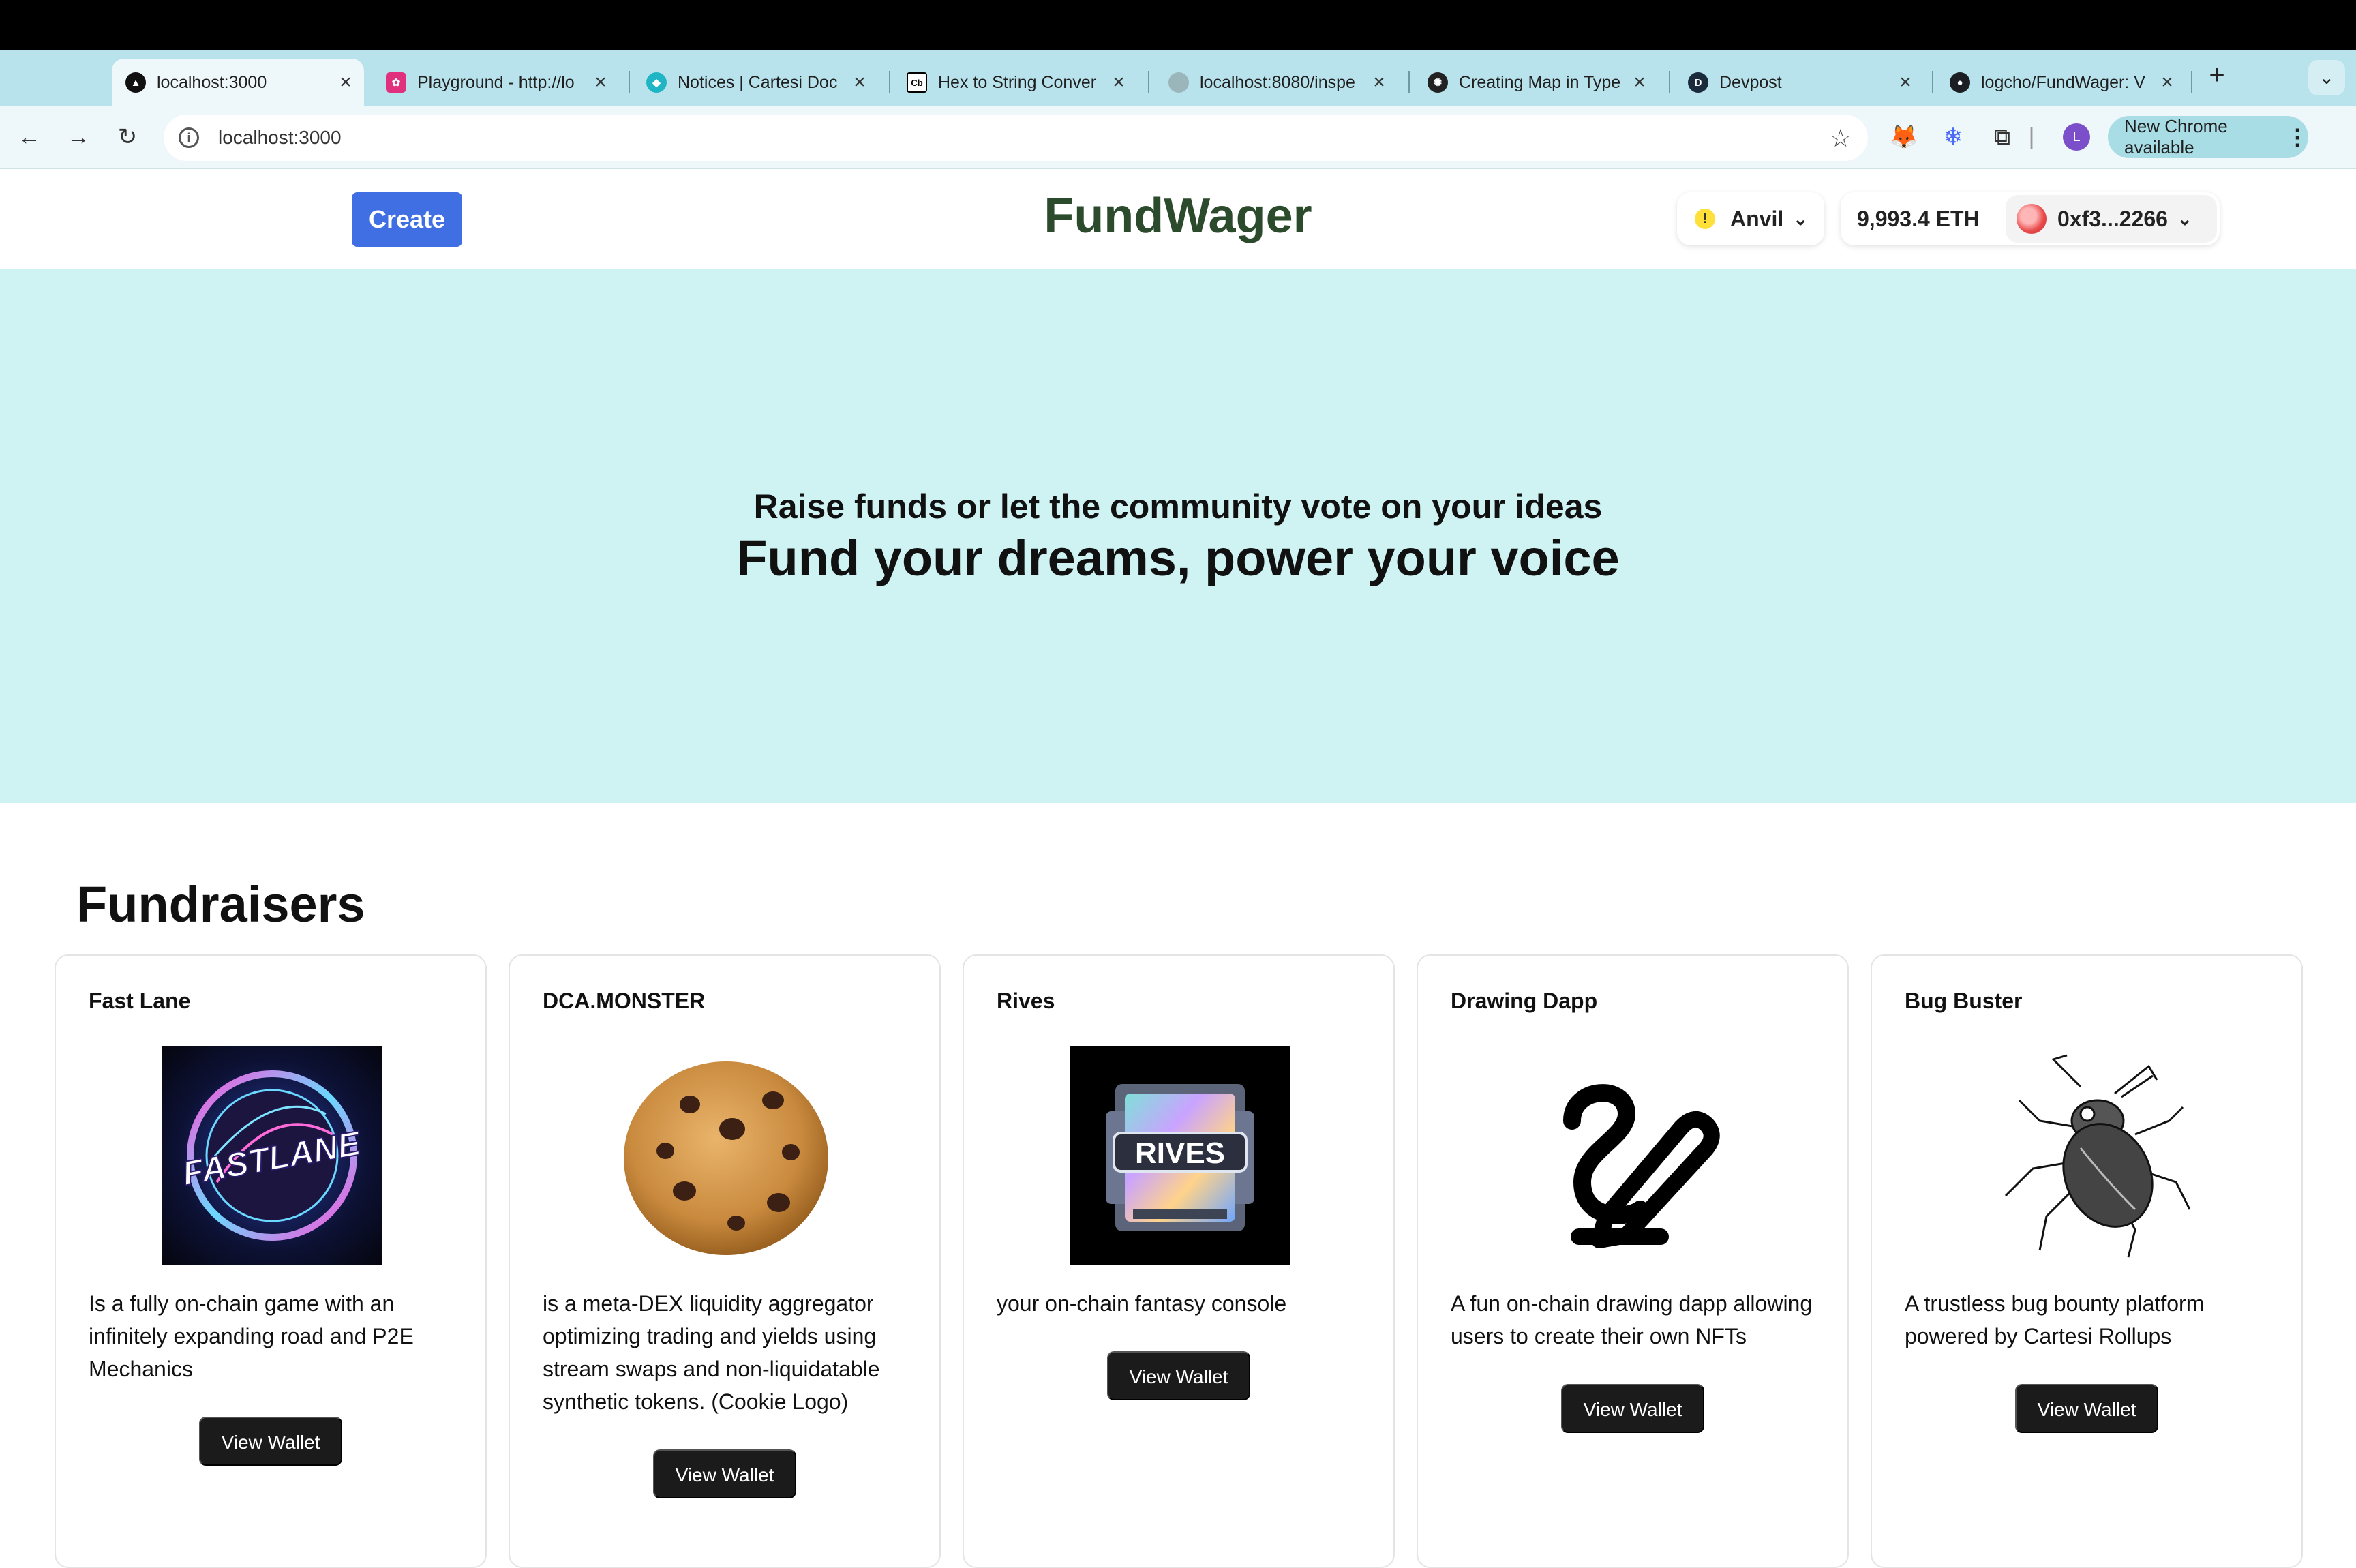  What do you see at coordinates (135, 82) in the screenshot?
I see `triangle-icon: ▲` at bounding box center [135, 82].